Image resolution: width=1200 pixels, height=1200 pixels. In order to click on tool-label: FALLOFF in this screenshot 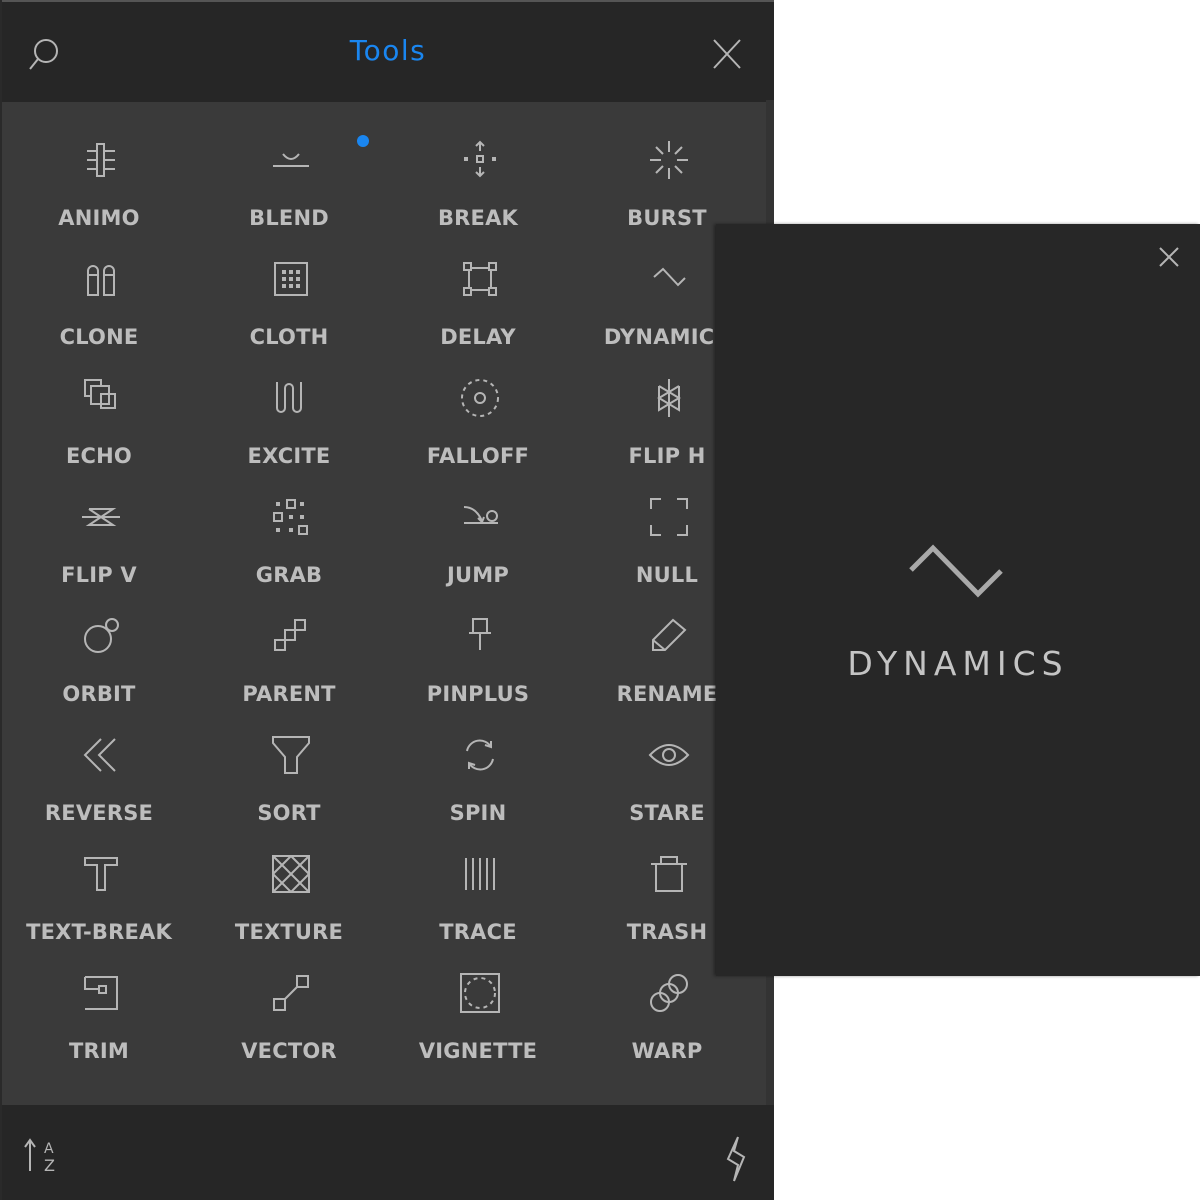, I will do `click(478, 456)`.